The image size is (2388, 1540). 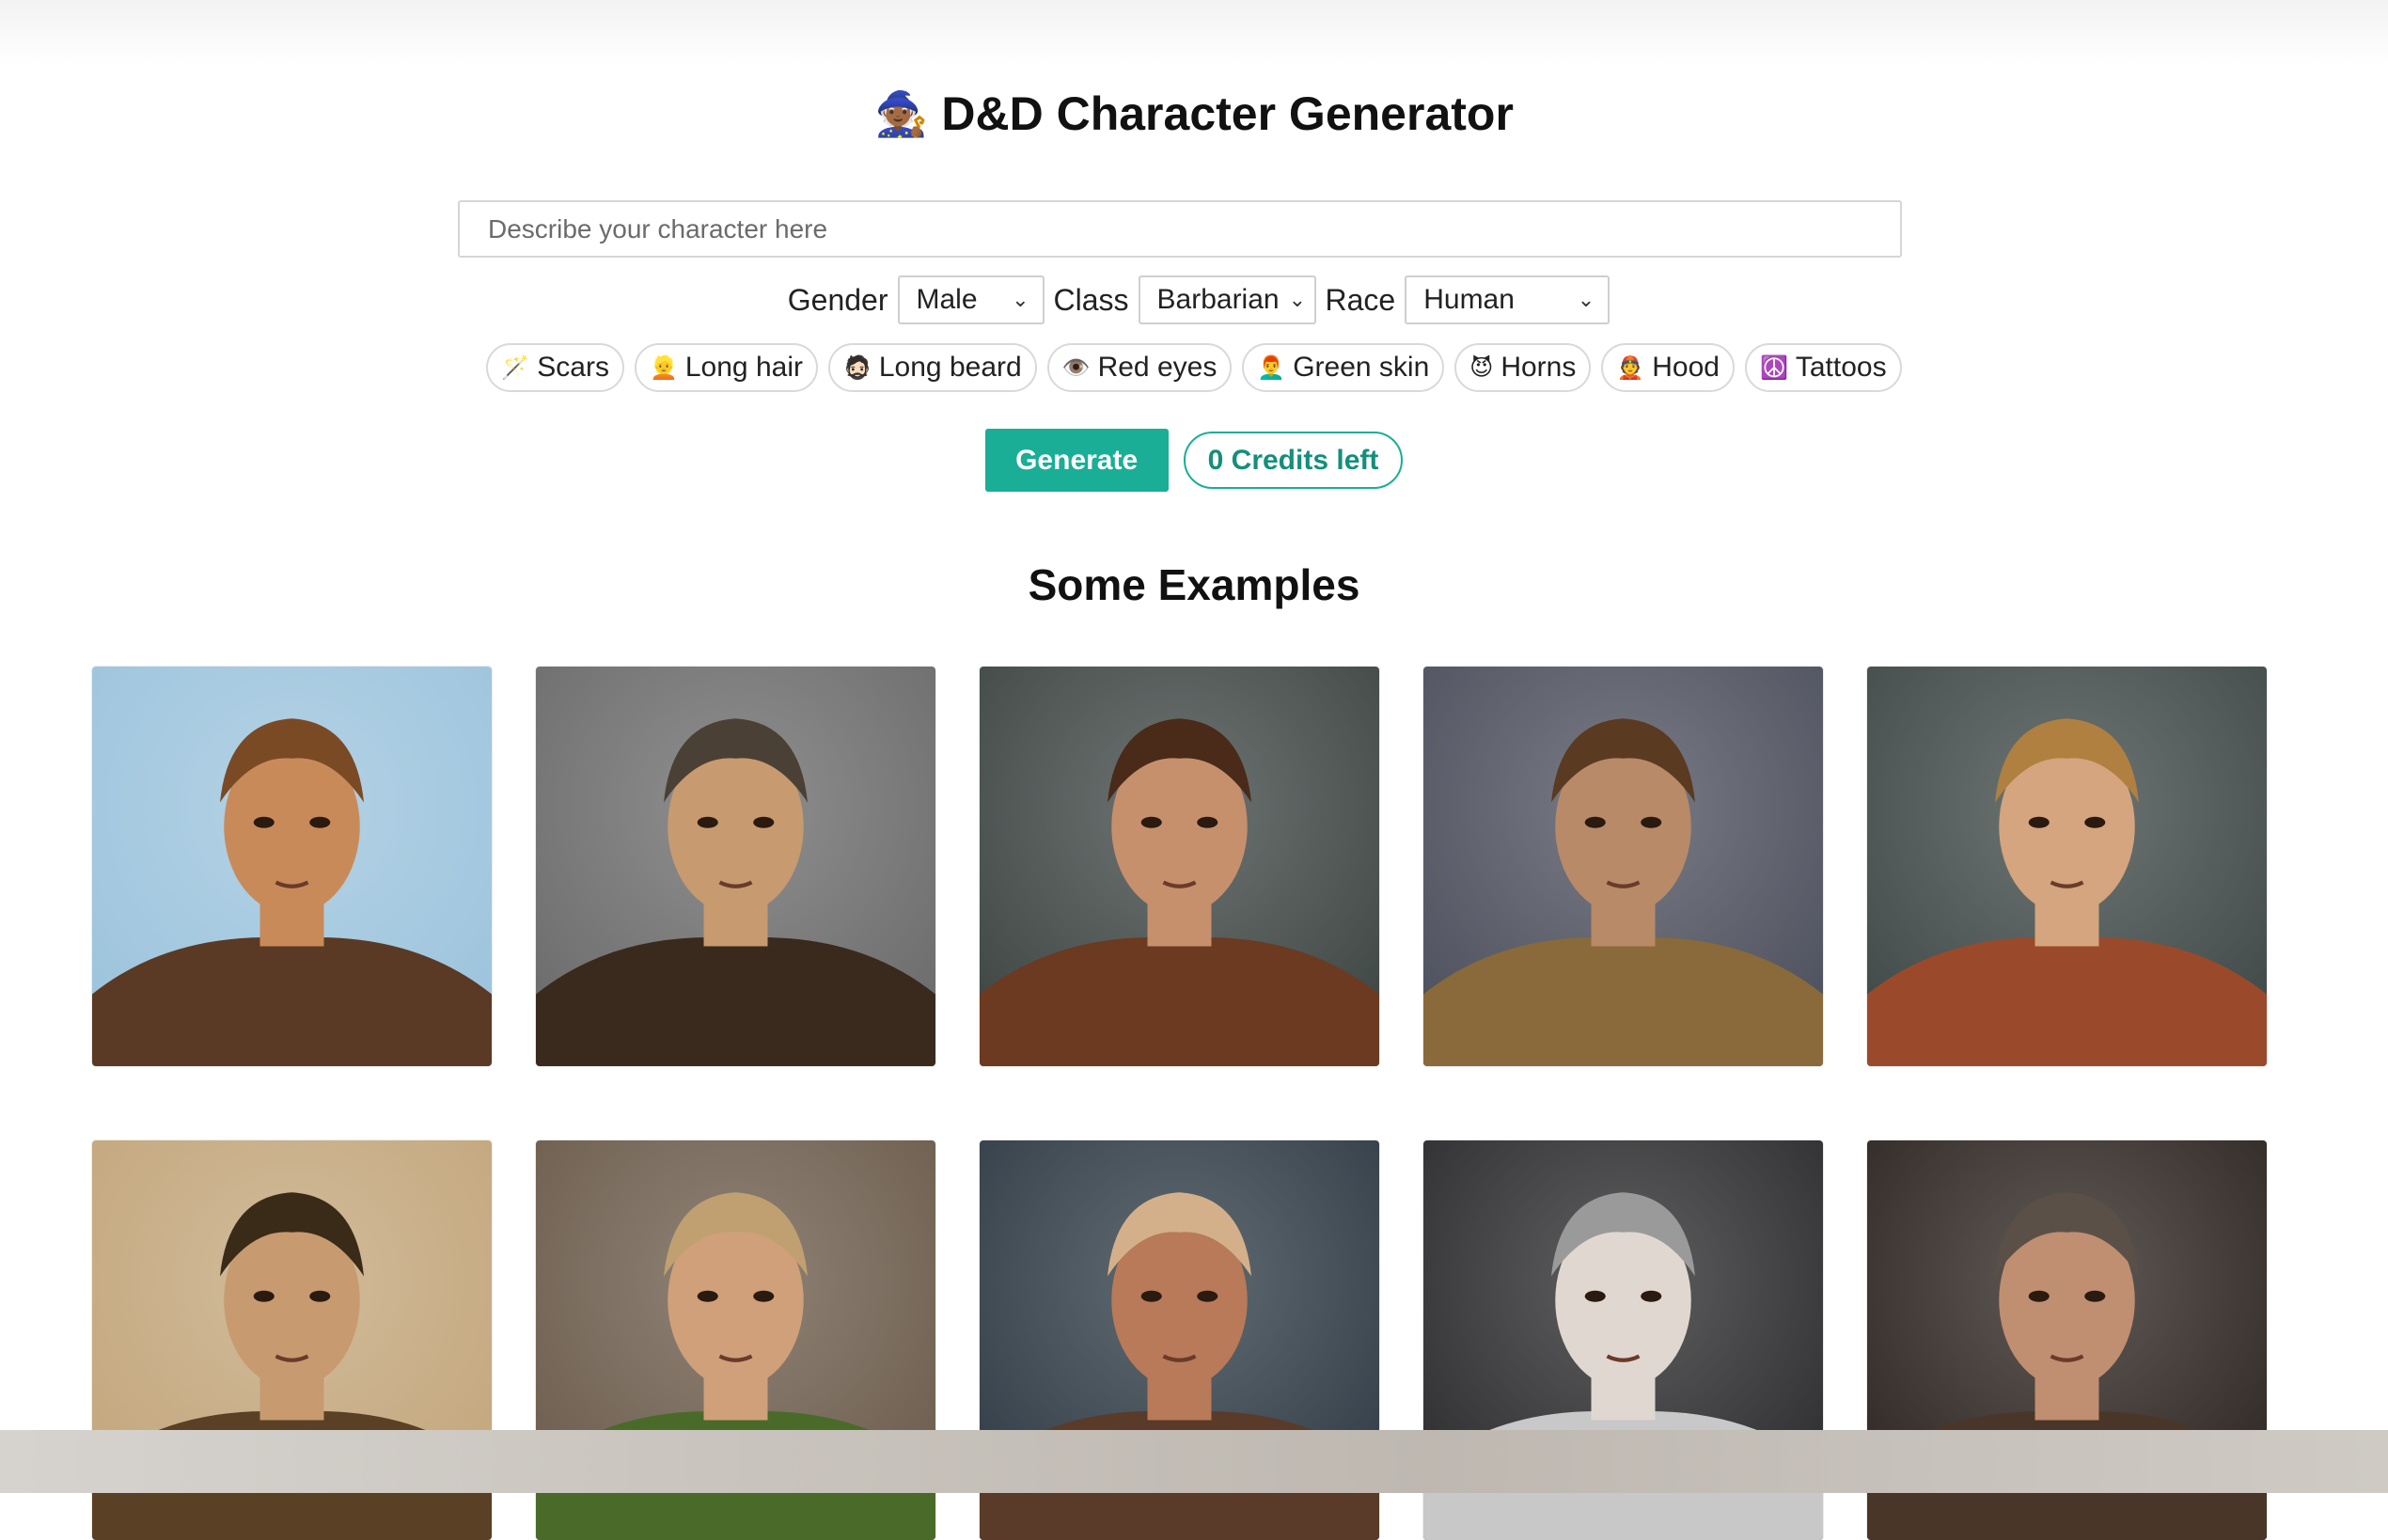 What do you see at coordinates (857, 368) in the screenshot?
I see `bearded-person-icon: 🧔🏻` at bounding box center [857, 368].